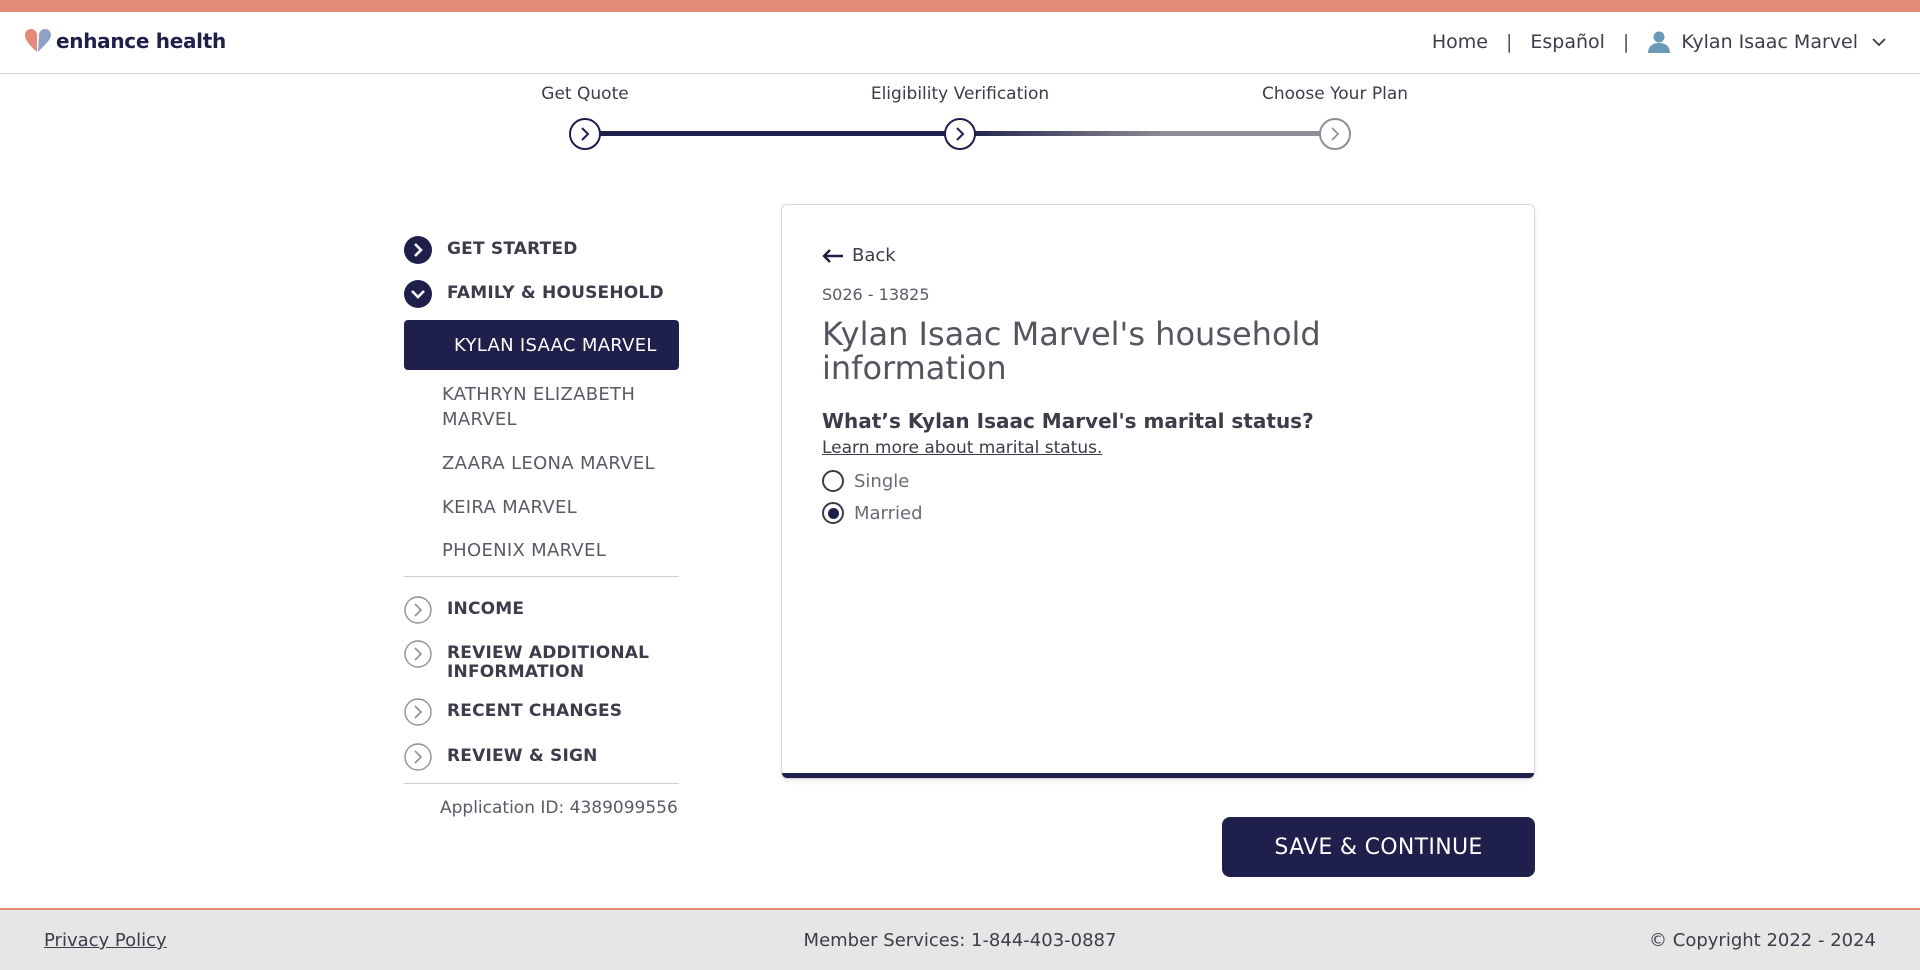  What do you see at coordinates (874, 255) in the screenshot?
I see `back-label: Back` at bounding box center [874, 255].